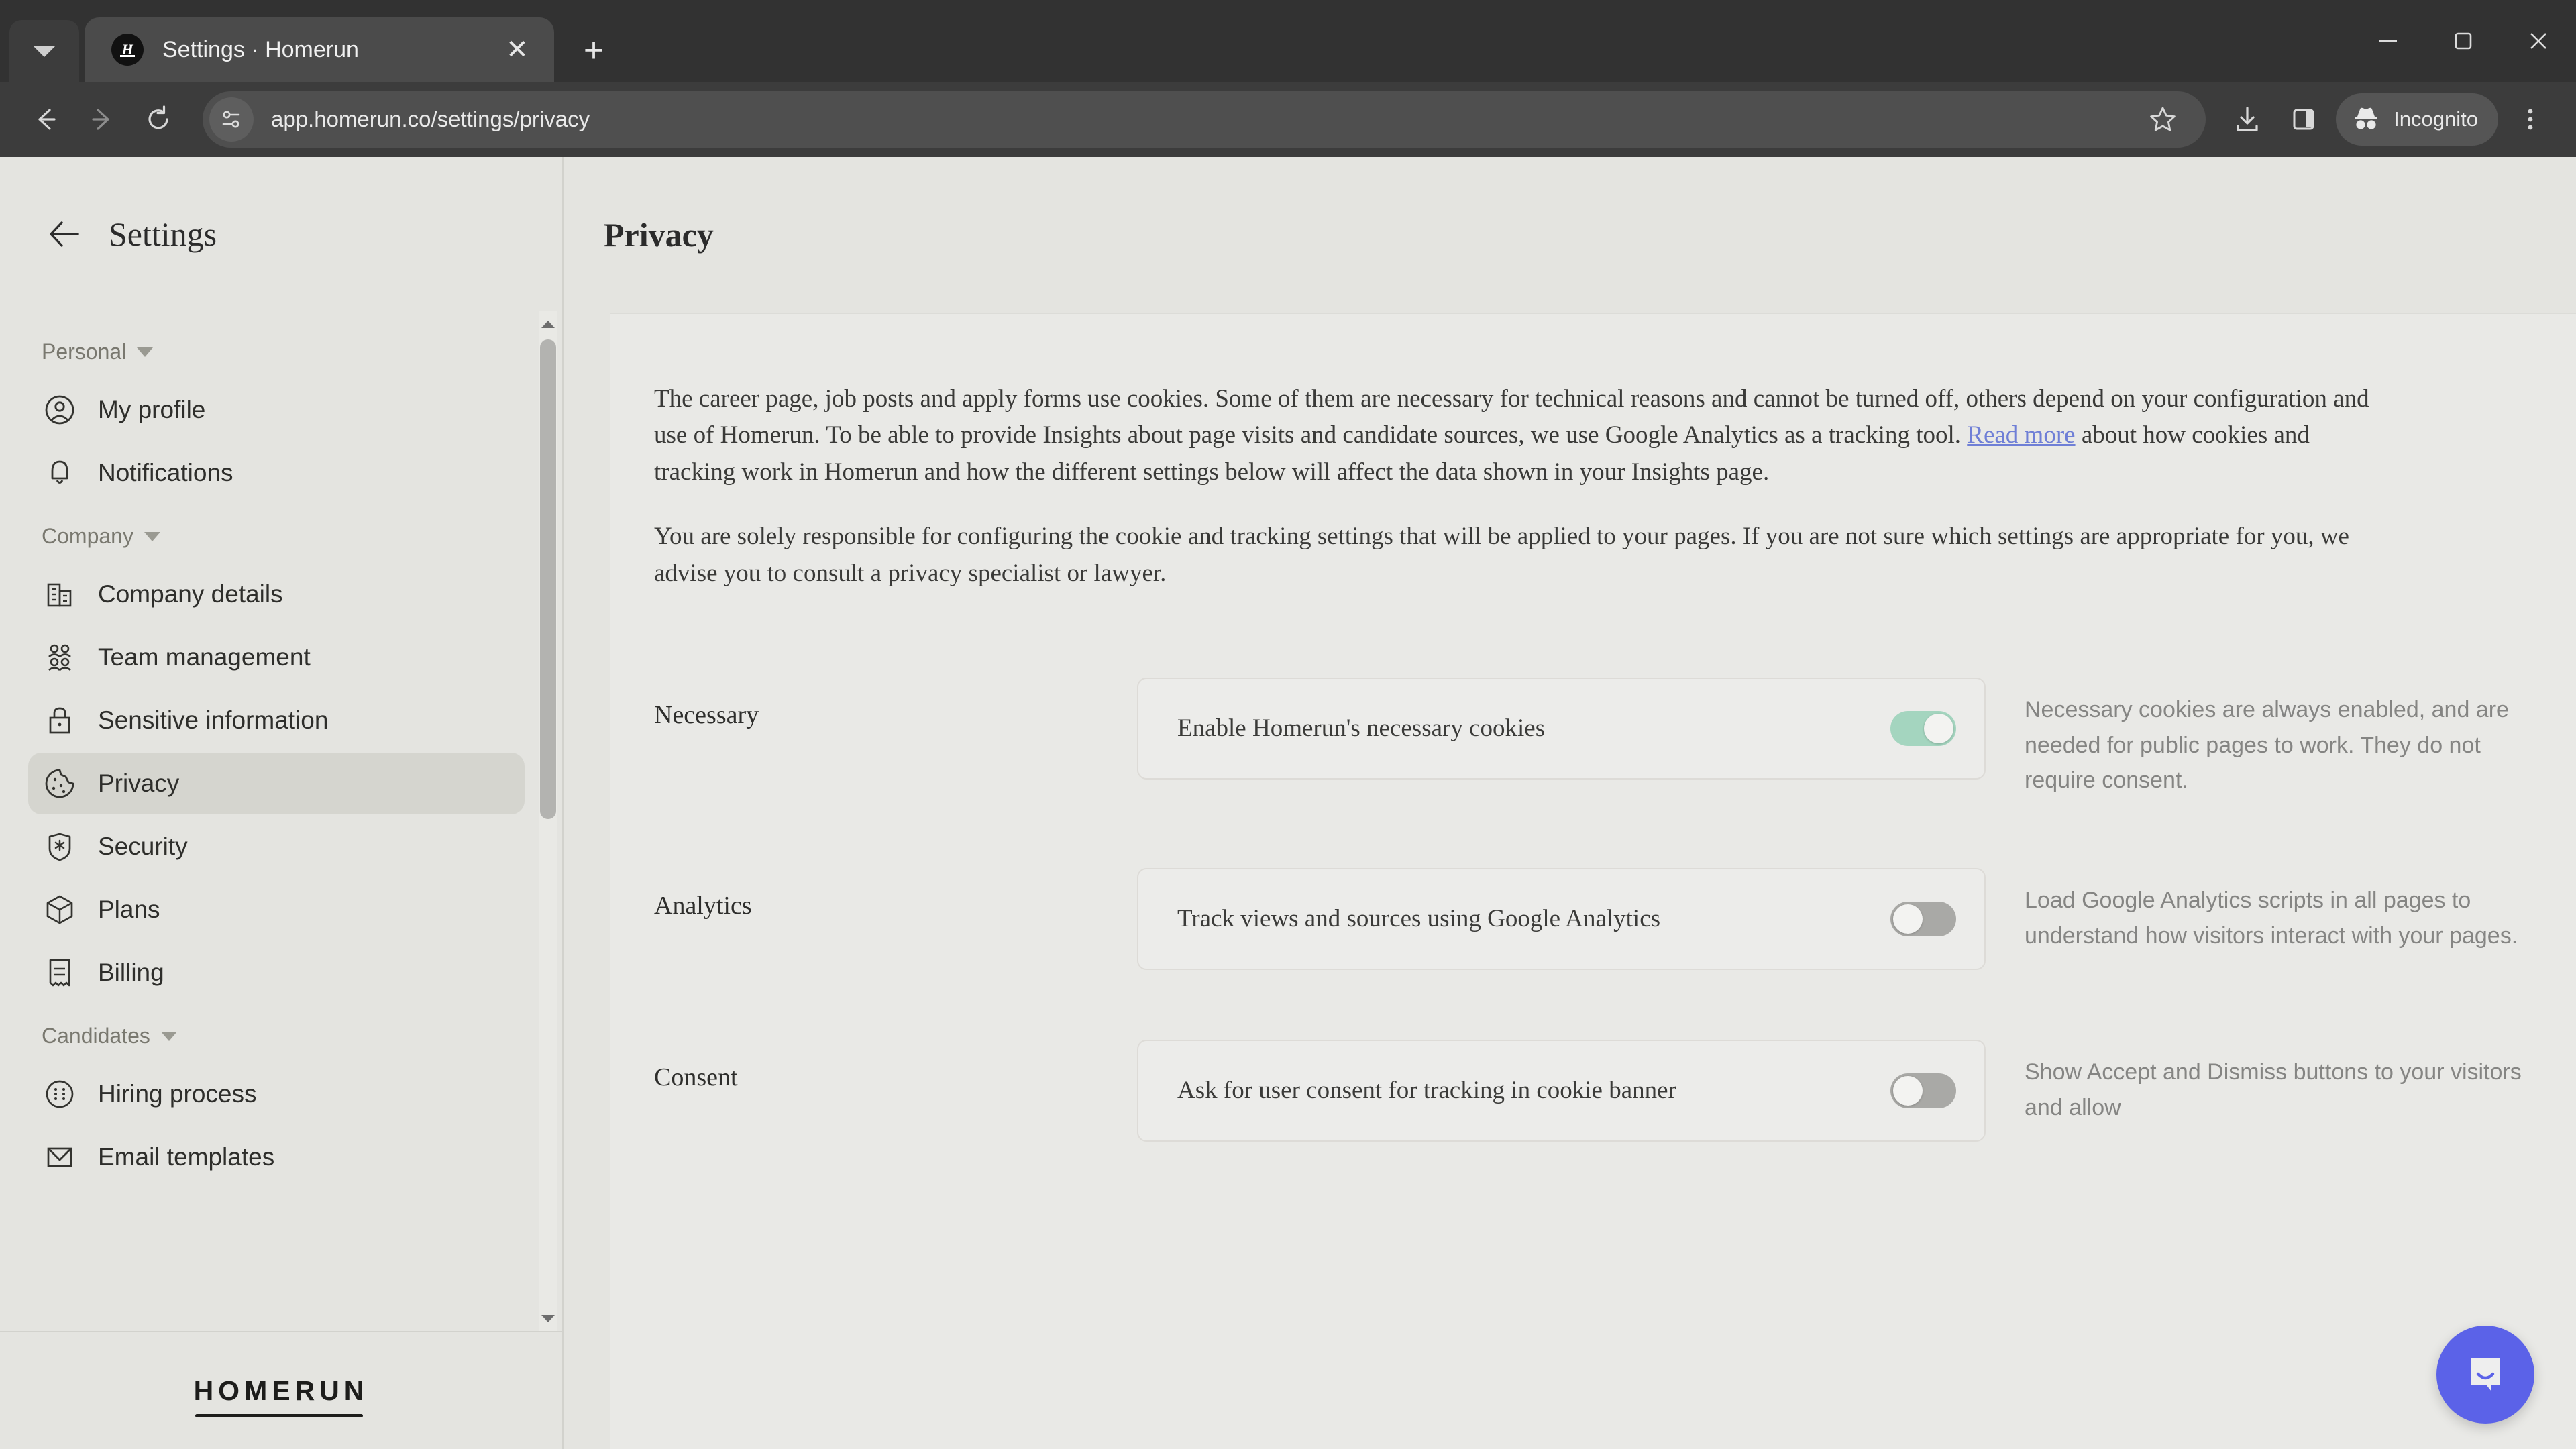 The image size is (2576, 1449). I want to click on window-close-icon, so click(2538, 41).